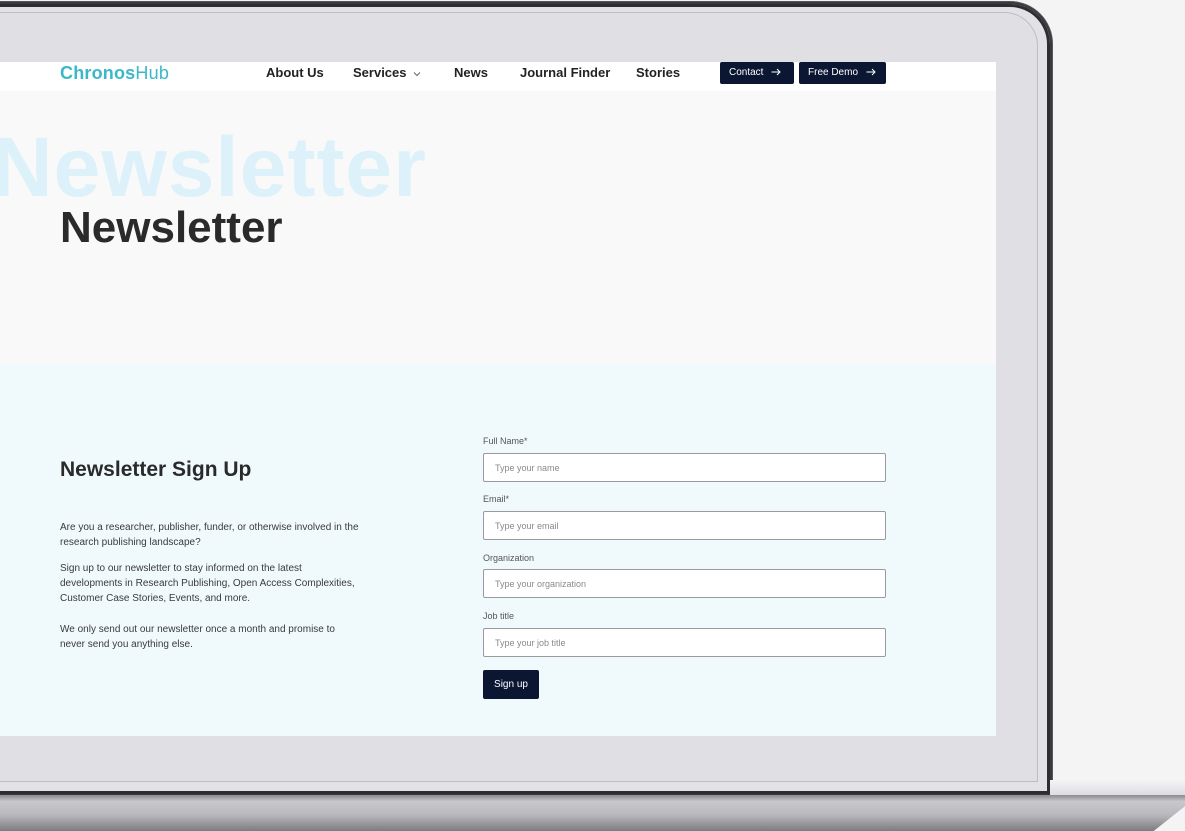 This screenshot has height=831, width=1185. Describe the element at coordinates (833, 72) in the screenshot. I see `free-demo-button-label: Free Demo` at that location.